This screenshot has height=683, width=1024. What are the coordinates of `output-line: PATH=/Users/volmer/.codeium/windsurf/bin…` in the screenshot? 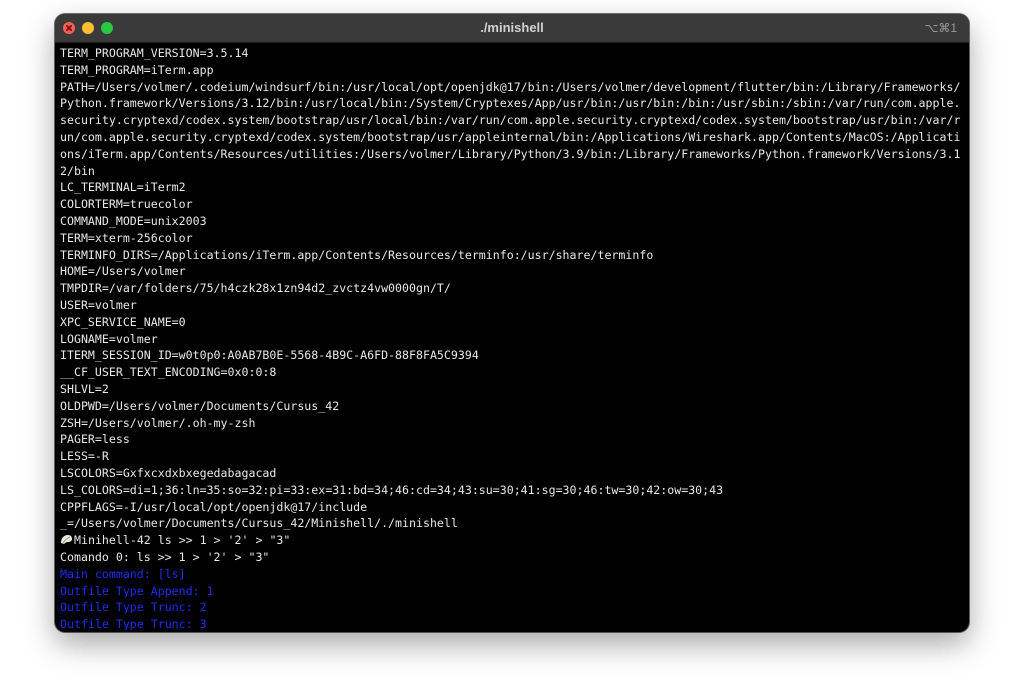 It's located at (510, 128).